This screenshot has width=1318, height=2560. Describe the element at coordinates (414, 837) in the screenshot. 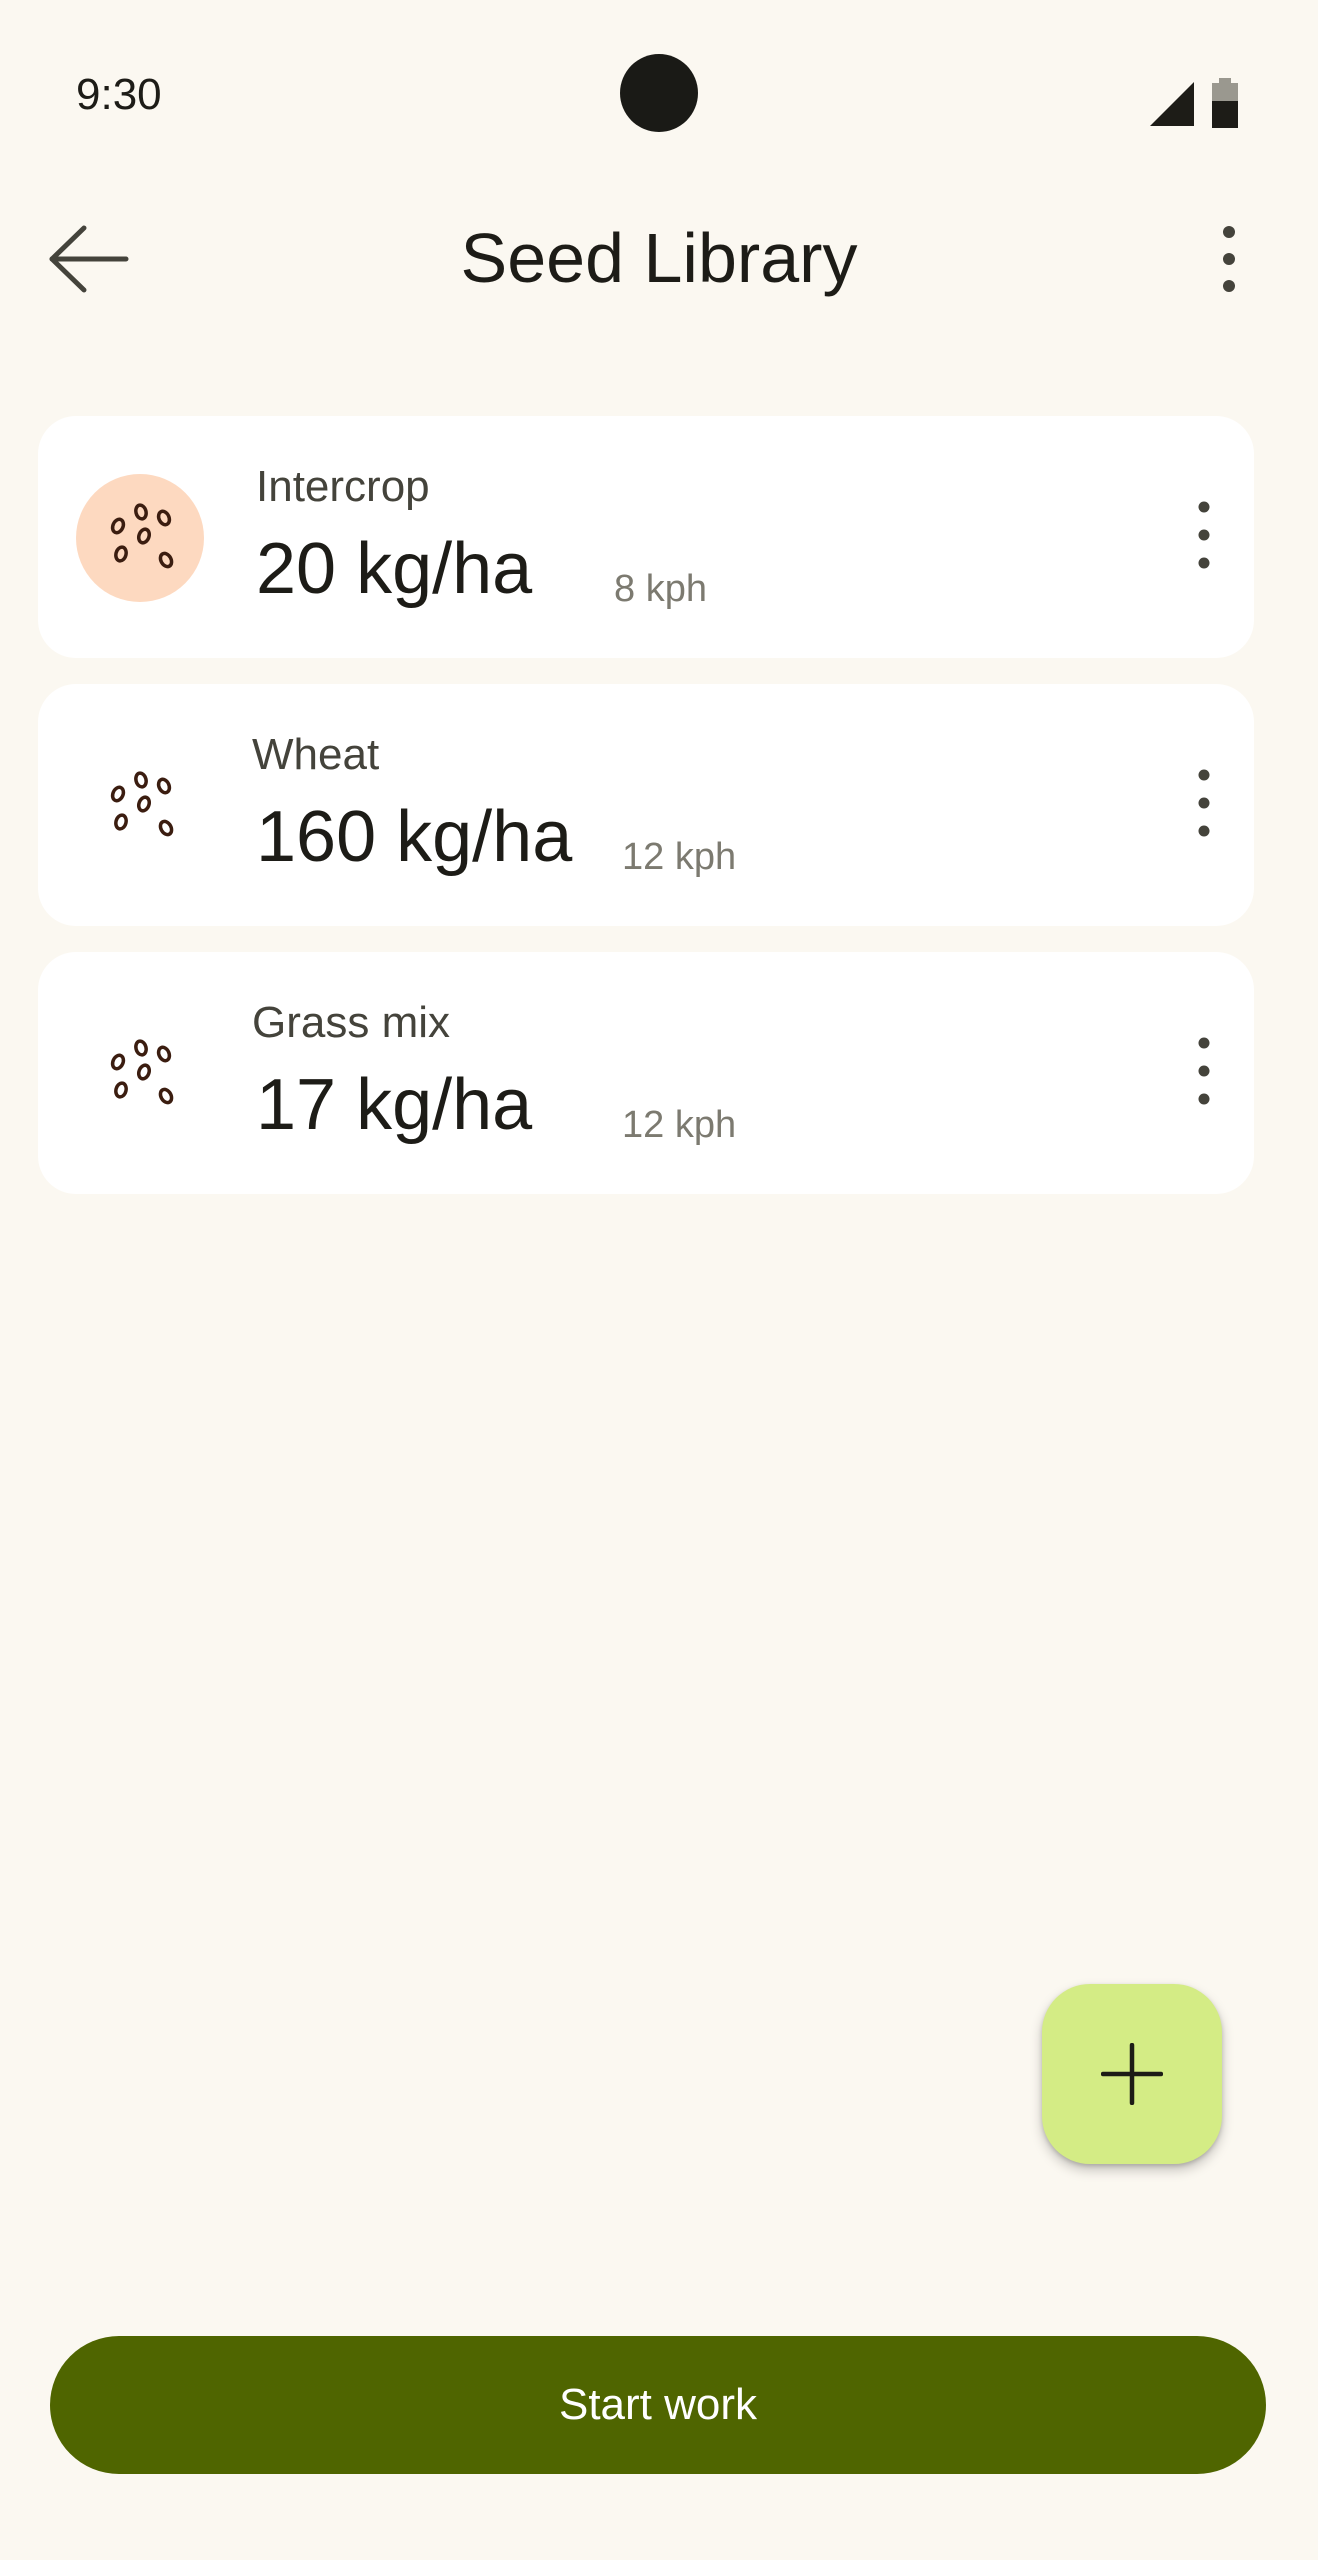

I see `seed-rate: 160 kg/ha` at that location.